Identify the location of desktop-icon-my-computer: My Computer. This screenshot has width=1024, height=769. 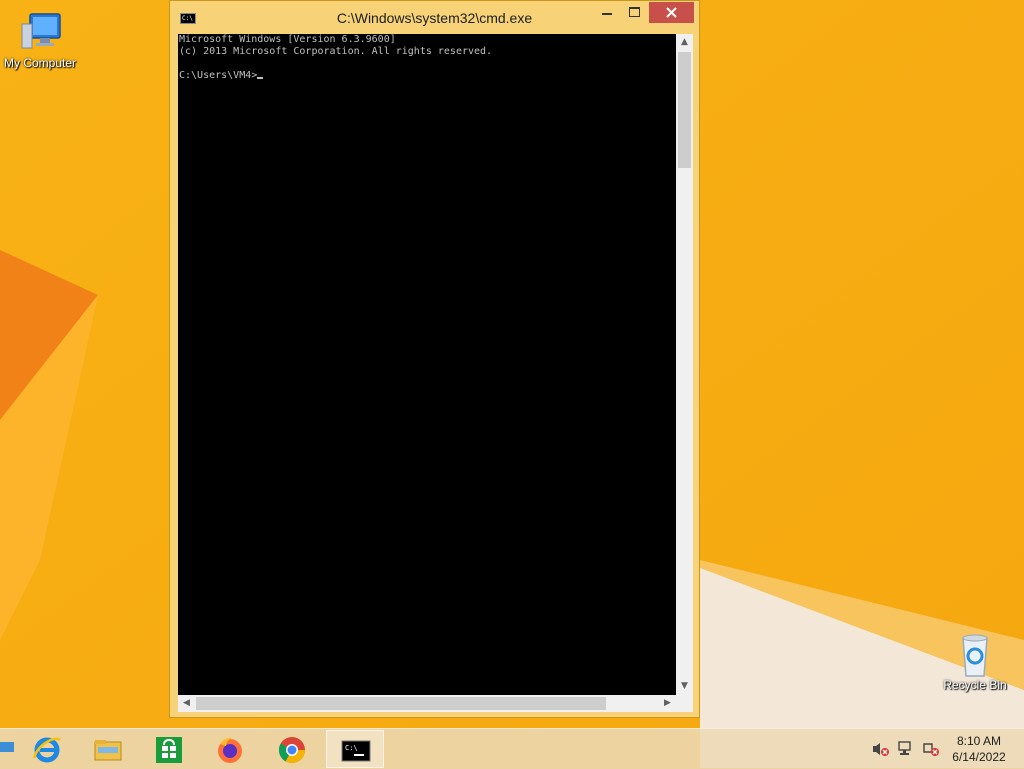
(40, 39).